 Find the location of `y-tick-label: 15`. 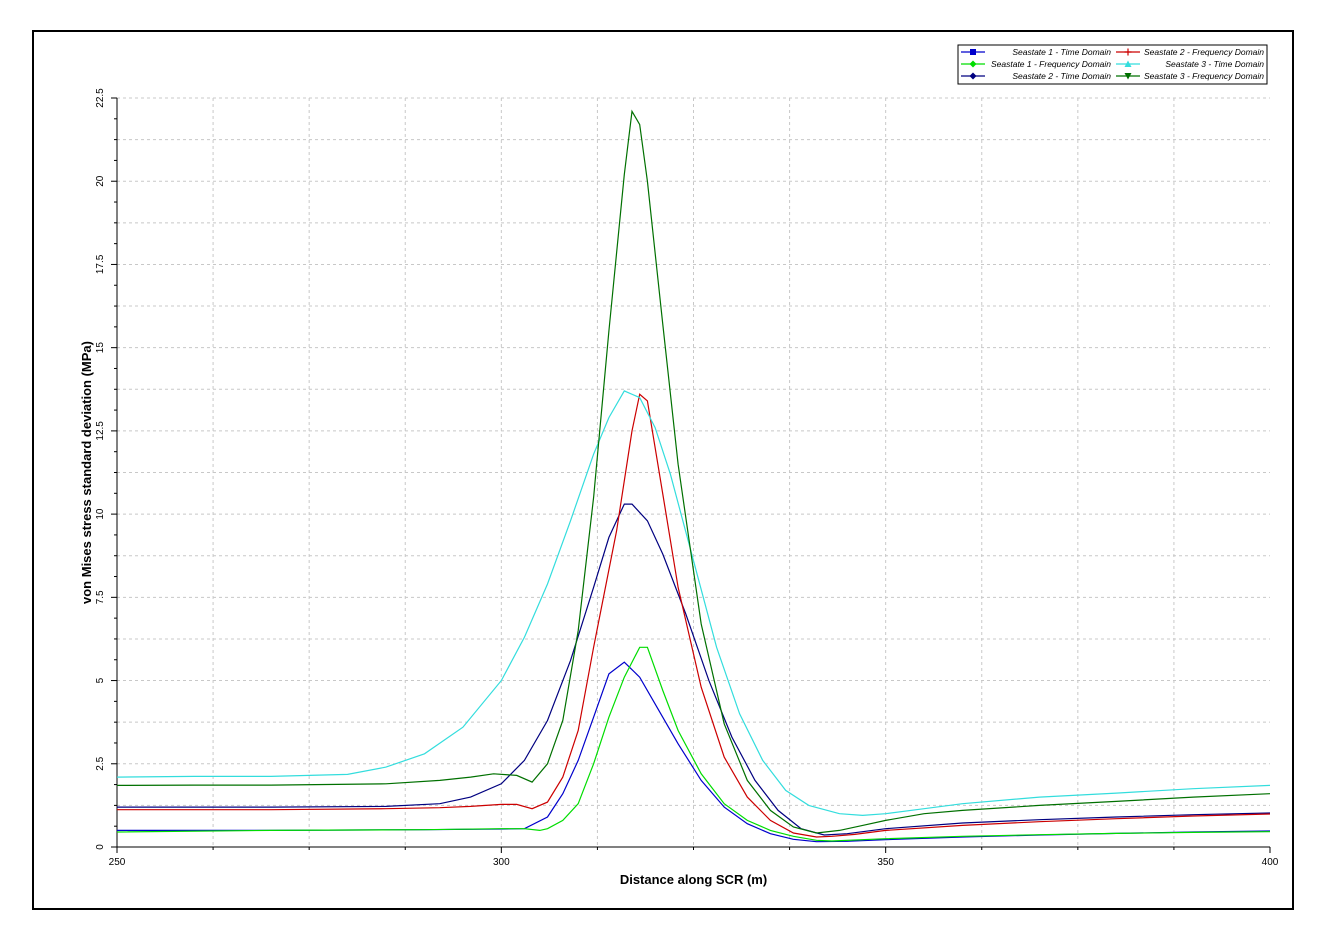

y-tick-label: 15 is located at coordinates (100, 348).